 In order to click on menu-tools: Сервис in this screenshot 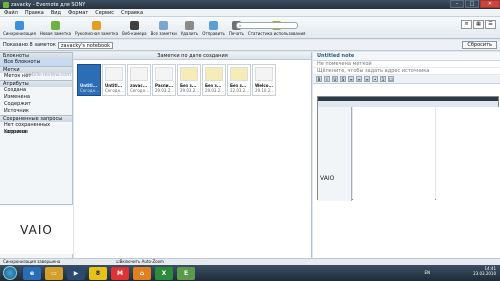, I will do `click(104, 13)`.